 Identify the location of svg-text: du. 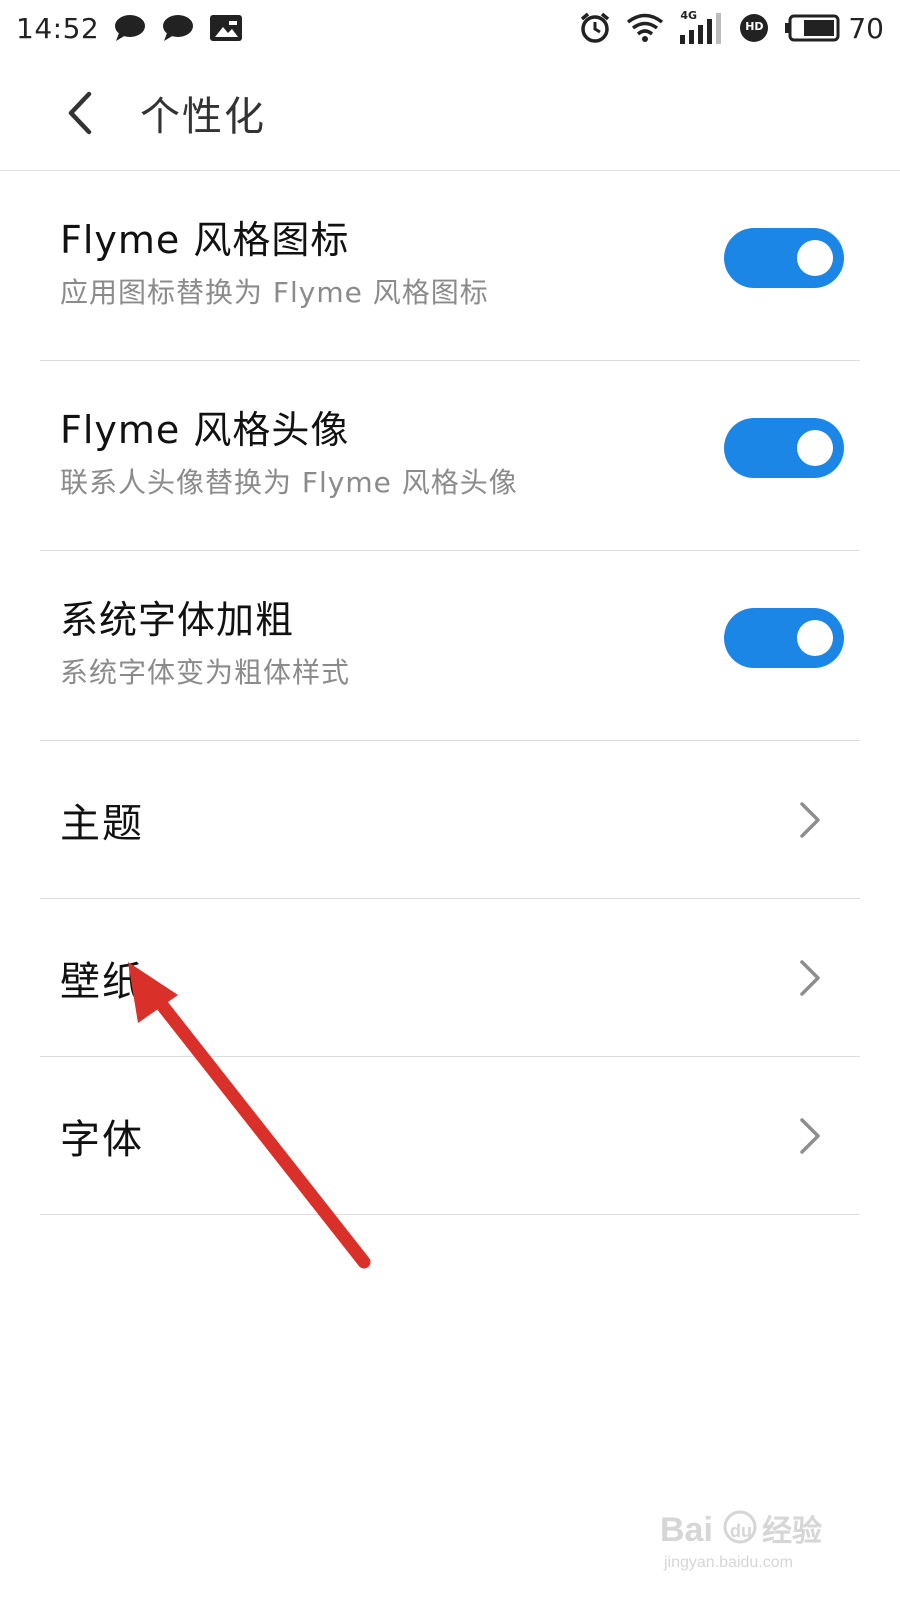
(741, 1531).